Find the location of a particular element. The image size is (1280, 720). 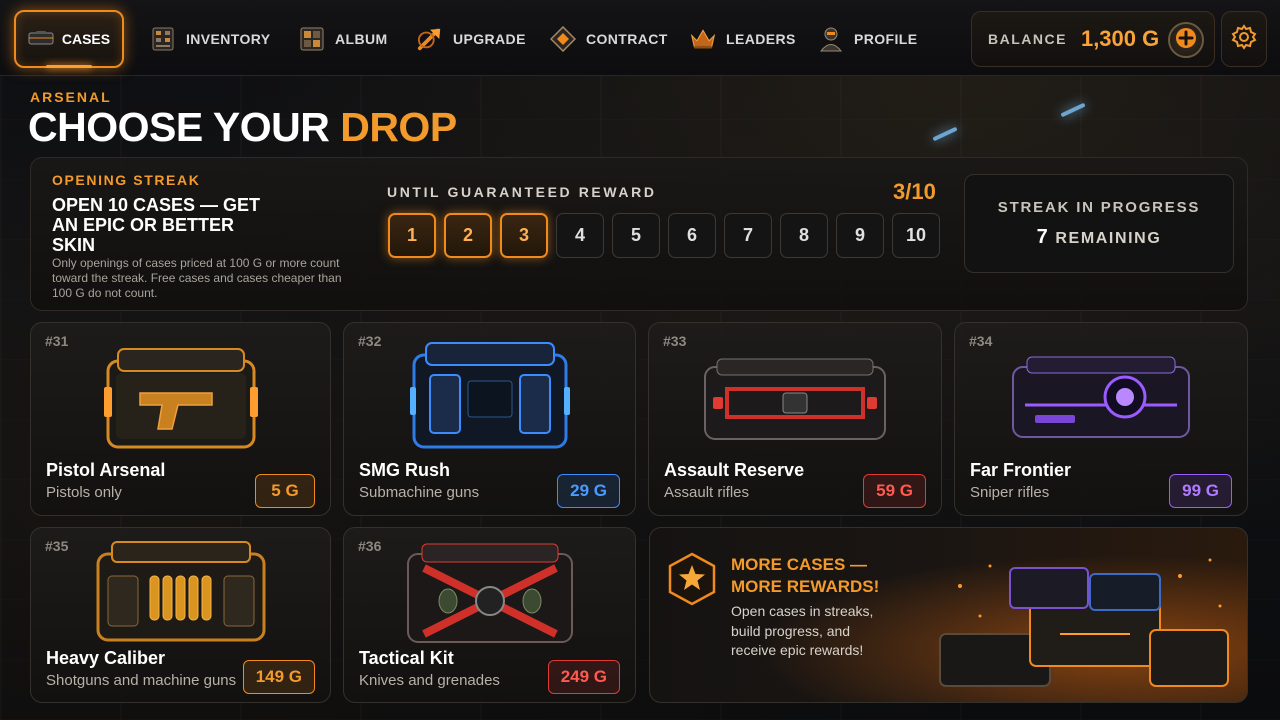

inventory-icon is located at coordinates (163, 39).